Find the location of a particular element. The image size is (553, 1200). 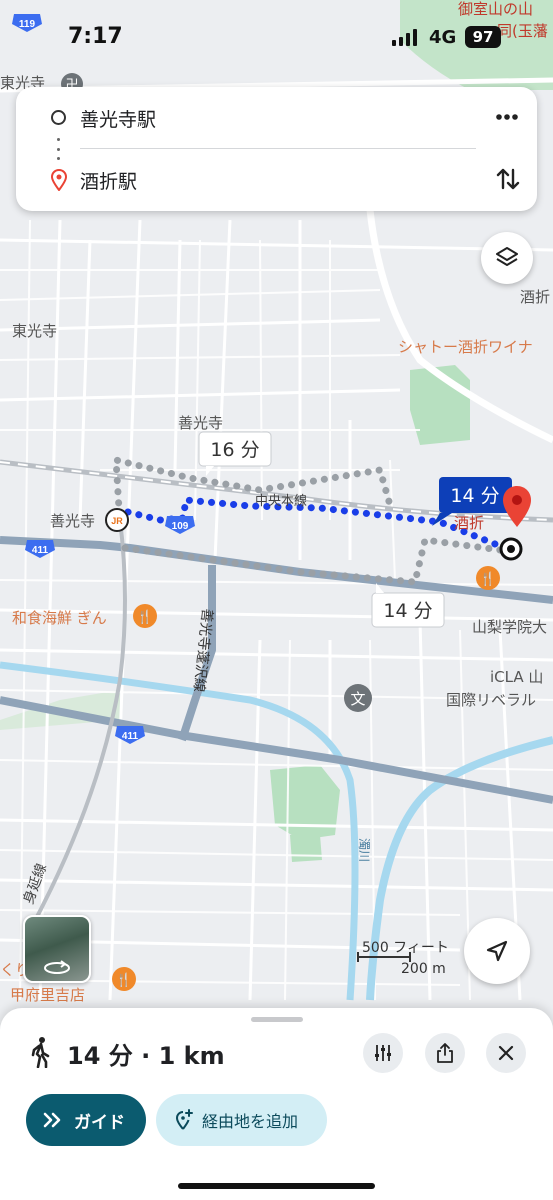

status-bar: 7:17 4G 97 is located at coordinates (276, 37).